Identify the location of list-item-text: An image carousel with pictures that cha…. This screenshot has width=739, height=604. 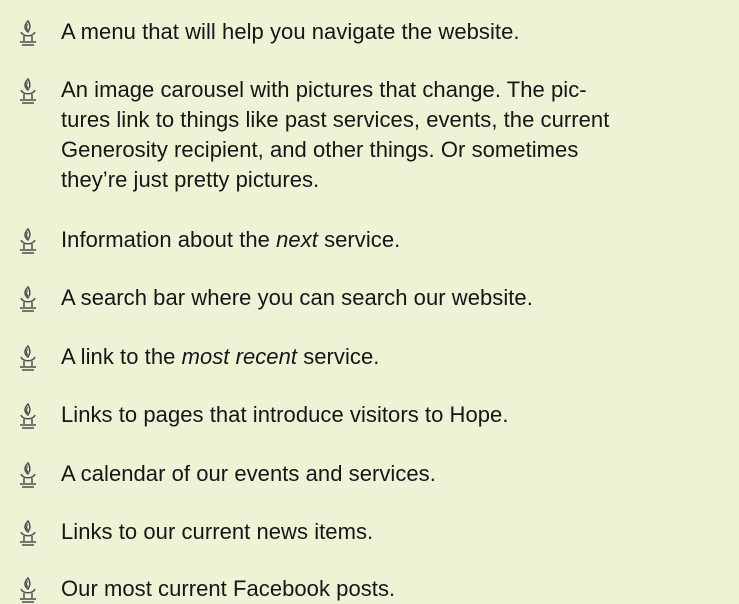
(335, 135).